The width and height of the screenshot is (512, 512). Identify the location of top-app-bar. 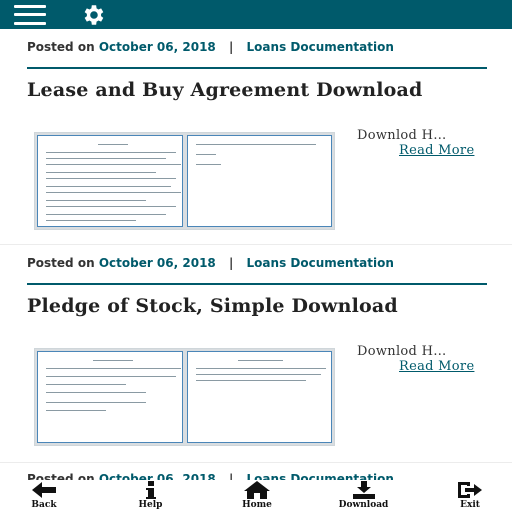
(256, 14).